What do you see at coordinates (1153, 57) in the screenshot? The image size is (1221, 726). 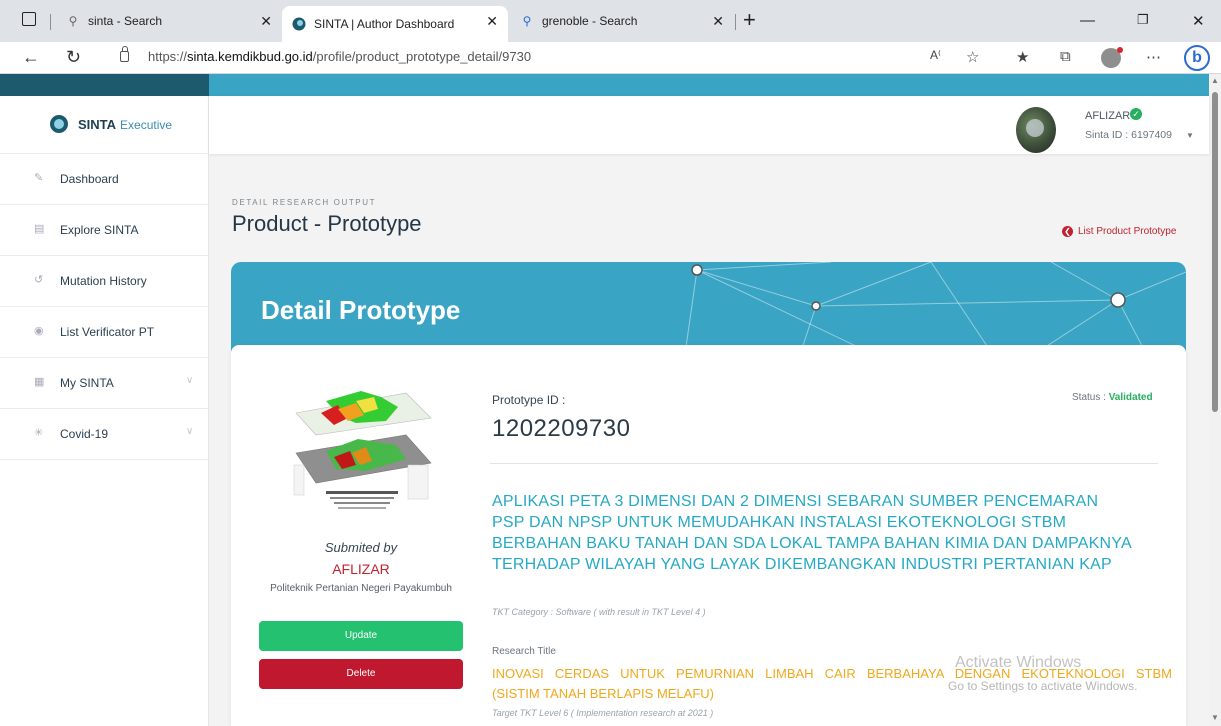 I see `more-menu-icon: ⋯` at bounding box center [1153, 57].